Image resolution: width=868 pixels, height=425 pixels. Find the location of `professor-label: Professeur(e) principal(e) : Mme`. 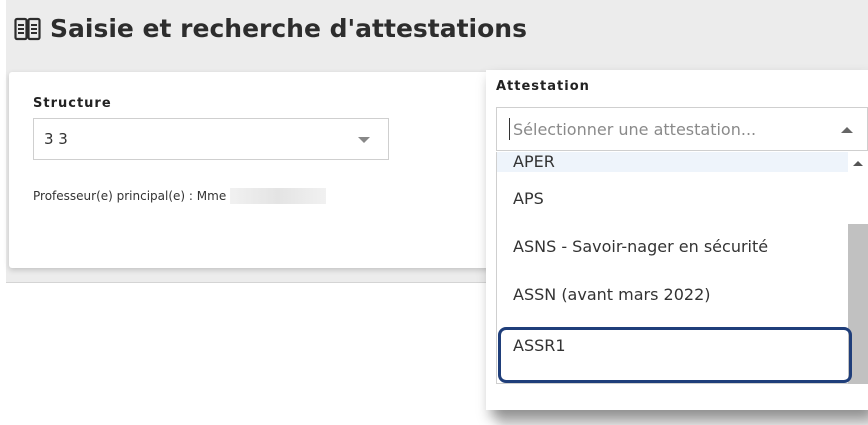

professor-label: Professeur(e) principal(e) : Mme is located at coordinates (130, 196).